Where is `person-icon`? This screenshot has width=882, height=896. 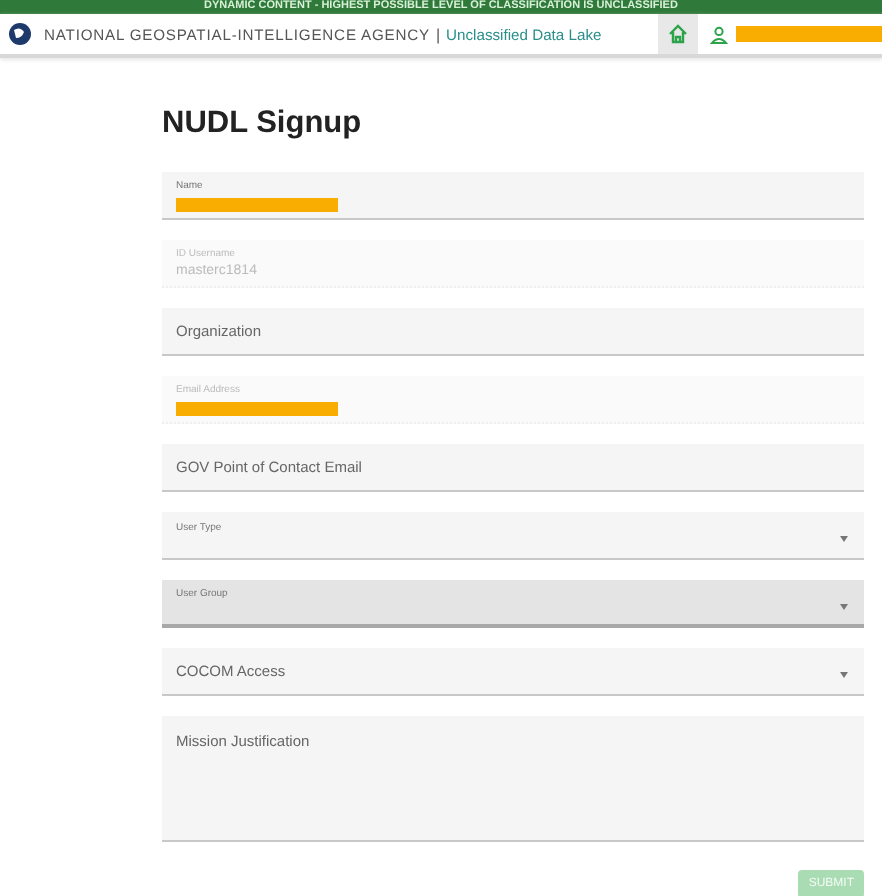 person-icon is located at coordinates (719, 34).